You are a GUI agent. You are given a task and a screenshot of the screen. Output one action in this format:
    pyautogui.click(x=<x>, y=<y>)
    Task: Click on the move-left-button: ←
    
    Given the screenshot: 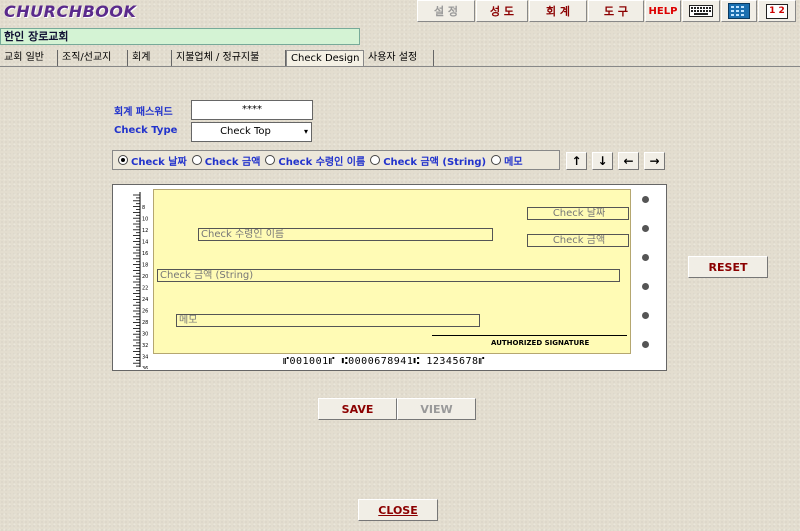 What is the action you would take?
    pyautogui.click(x=628, y=161)
    